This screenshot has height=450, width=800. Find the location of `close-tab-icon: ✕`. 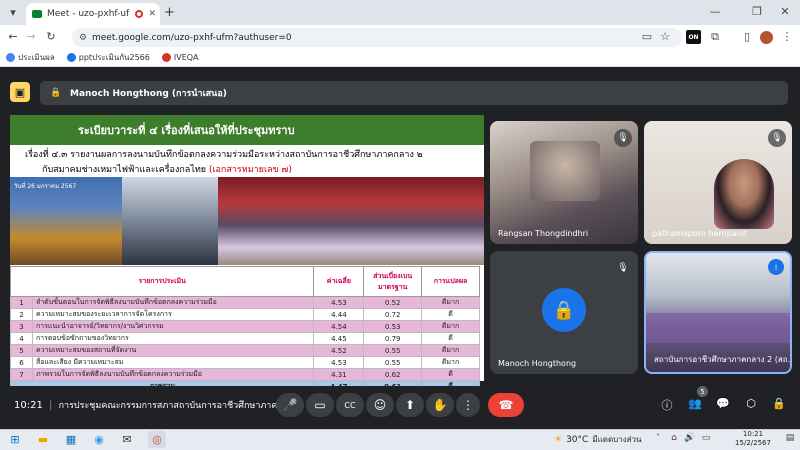

close-tab-icon: ✕ is located at coordinates (154, 14).